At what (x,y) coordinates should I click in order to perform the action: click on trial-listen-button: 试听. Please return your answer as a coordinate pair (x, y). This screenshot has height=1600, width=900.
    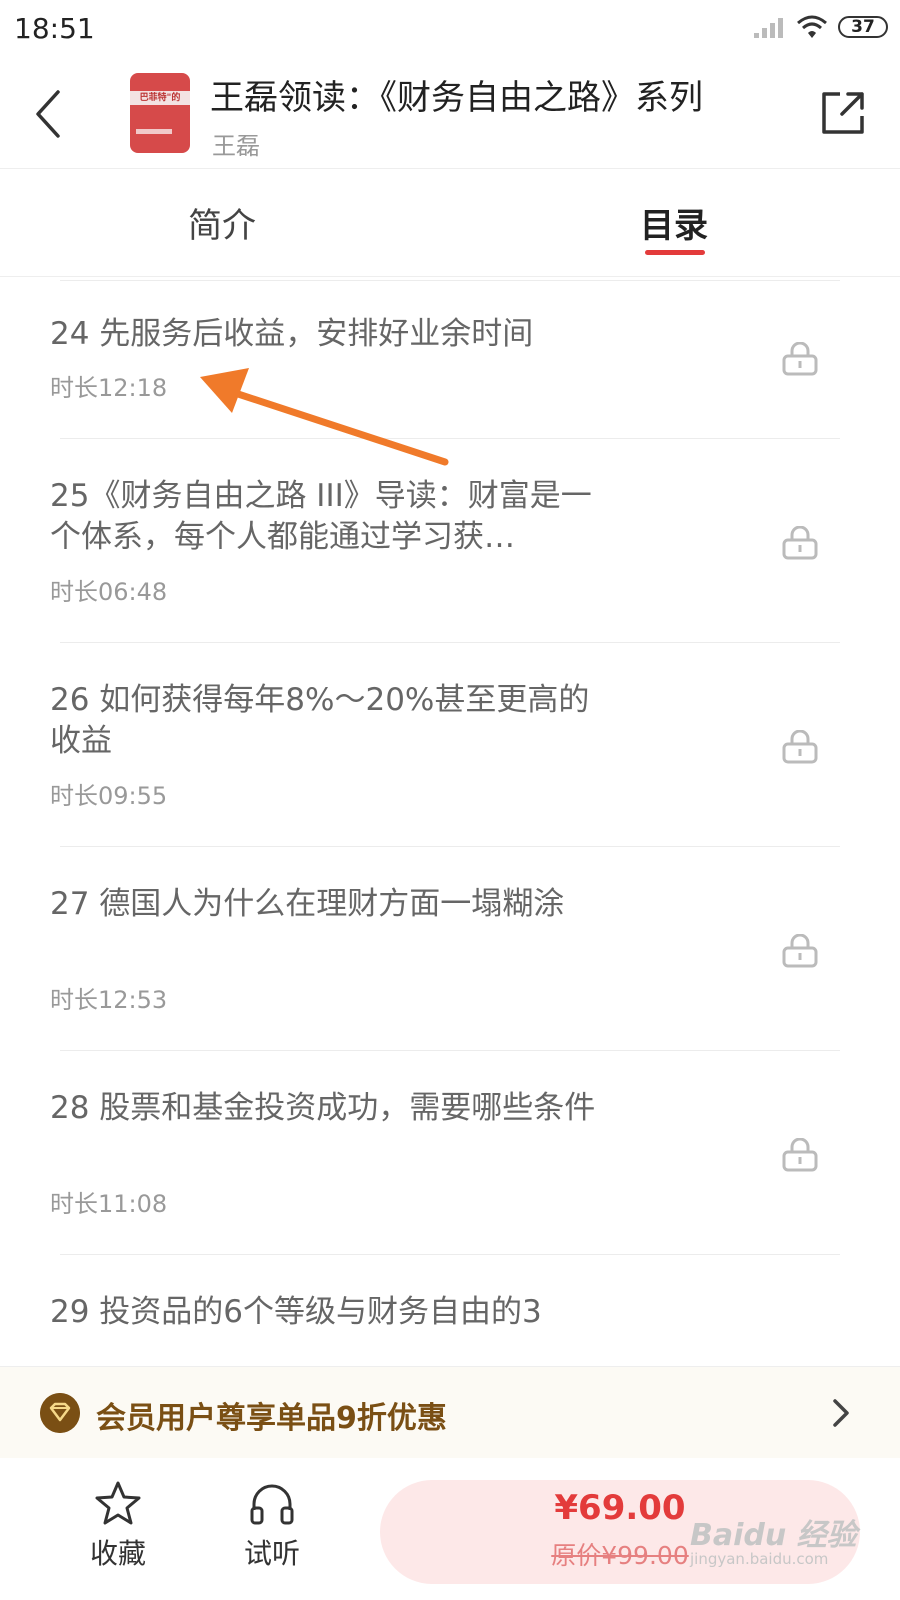
    Looking at the image, I should click on (272, 1526).